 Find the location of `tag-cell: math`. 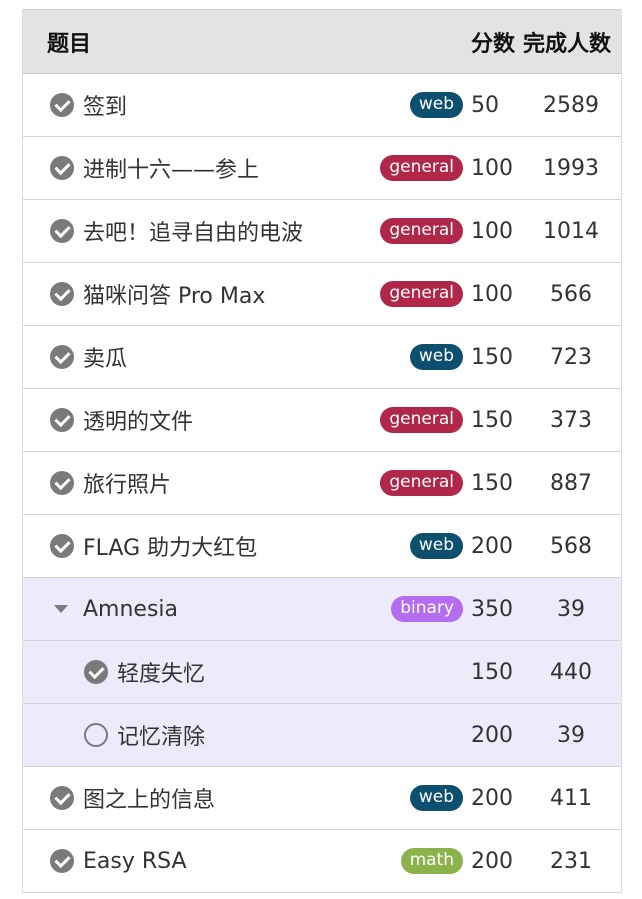

tag-cell: math is located at coordinates (417, 861).